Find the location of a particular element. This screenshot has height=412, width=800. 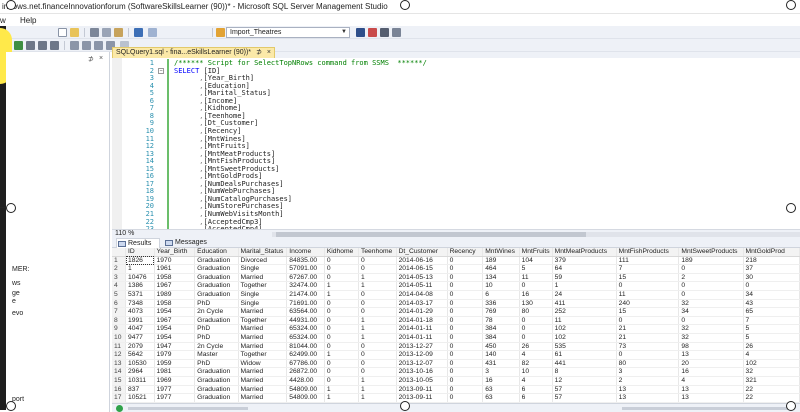

table-cell: 21474.00 is located at coordinates (305, 295).